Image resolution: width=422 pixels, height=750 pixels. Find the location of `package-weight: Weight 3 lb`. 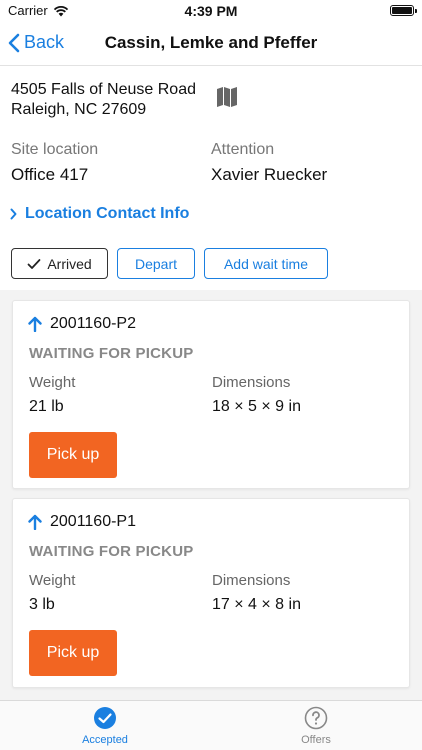

package-weight: Weight 3 lb is located at coordinates (52, 593).